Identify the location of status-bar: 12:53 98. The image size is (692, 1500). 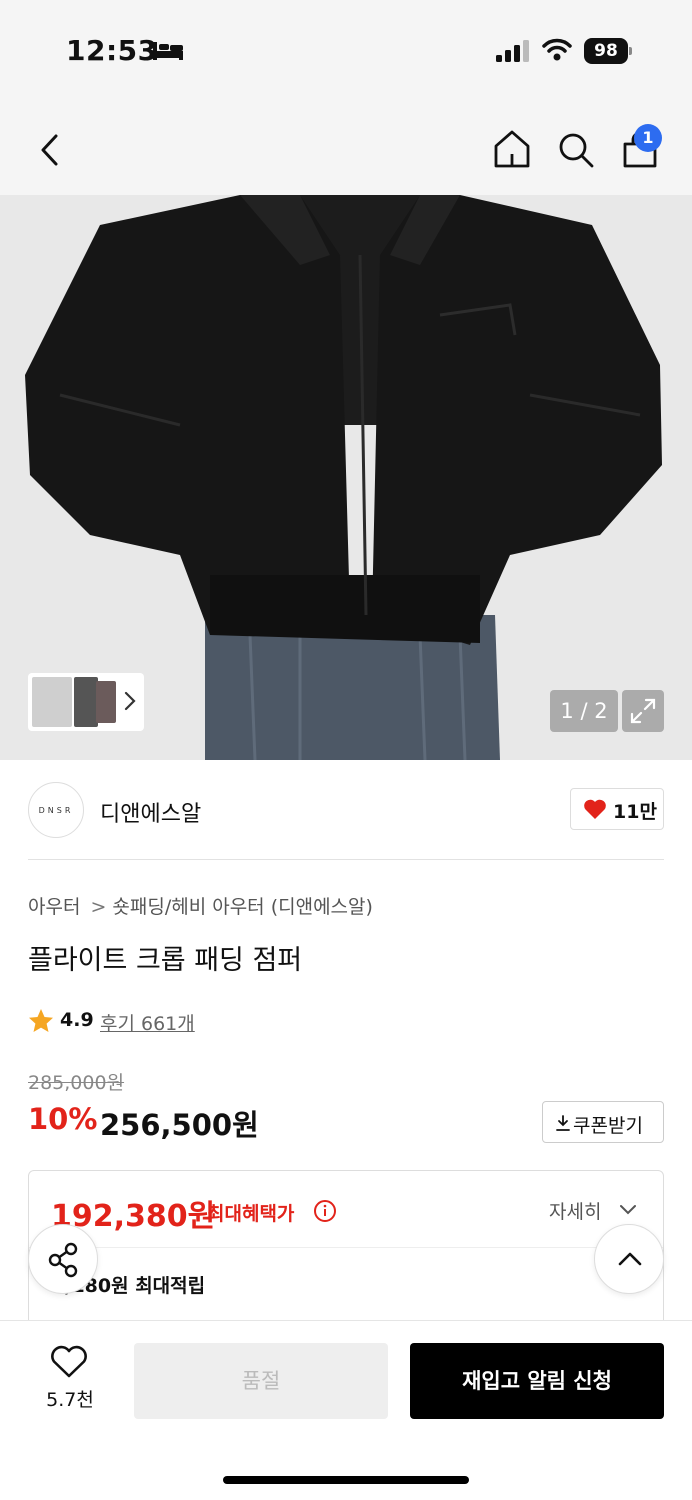
(346, 50).